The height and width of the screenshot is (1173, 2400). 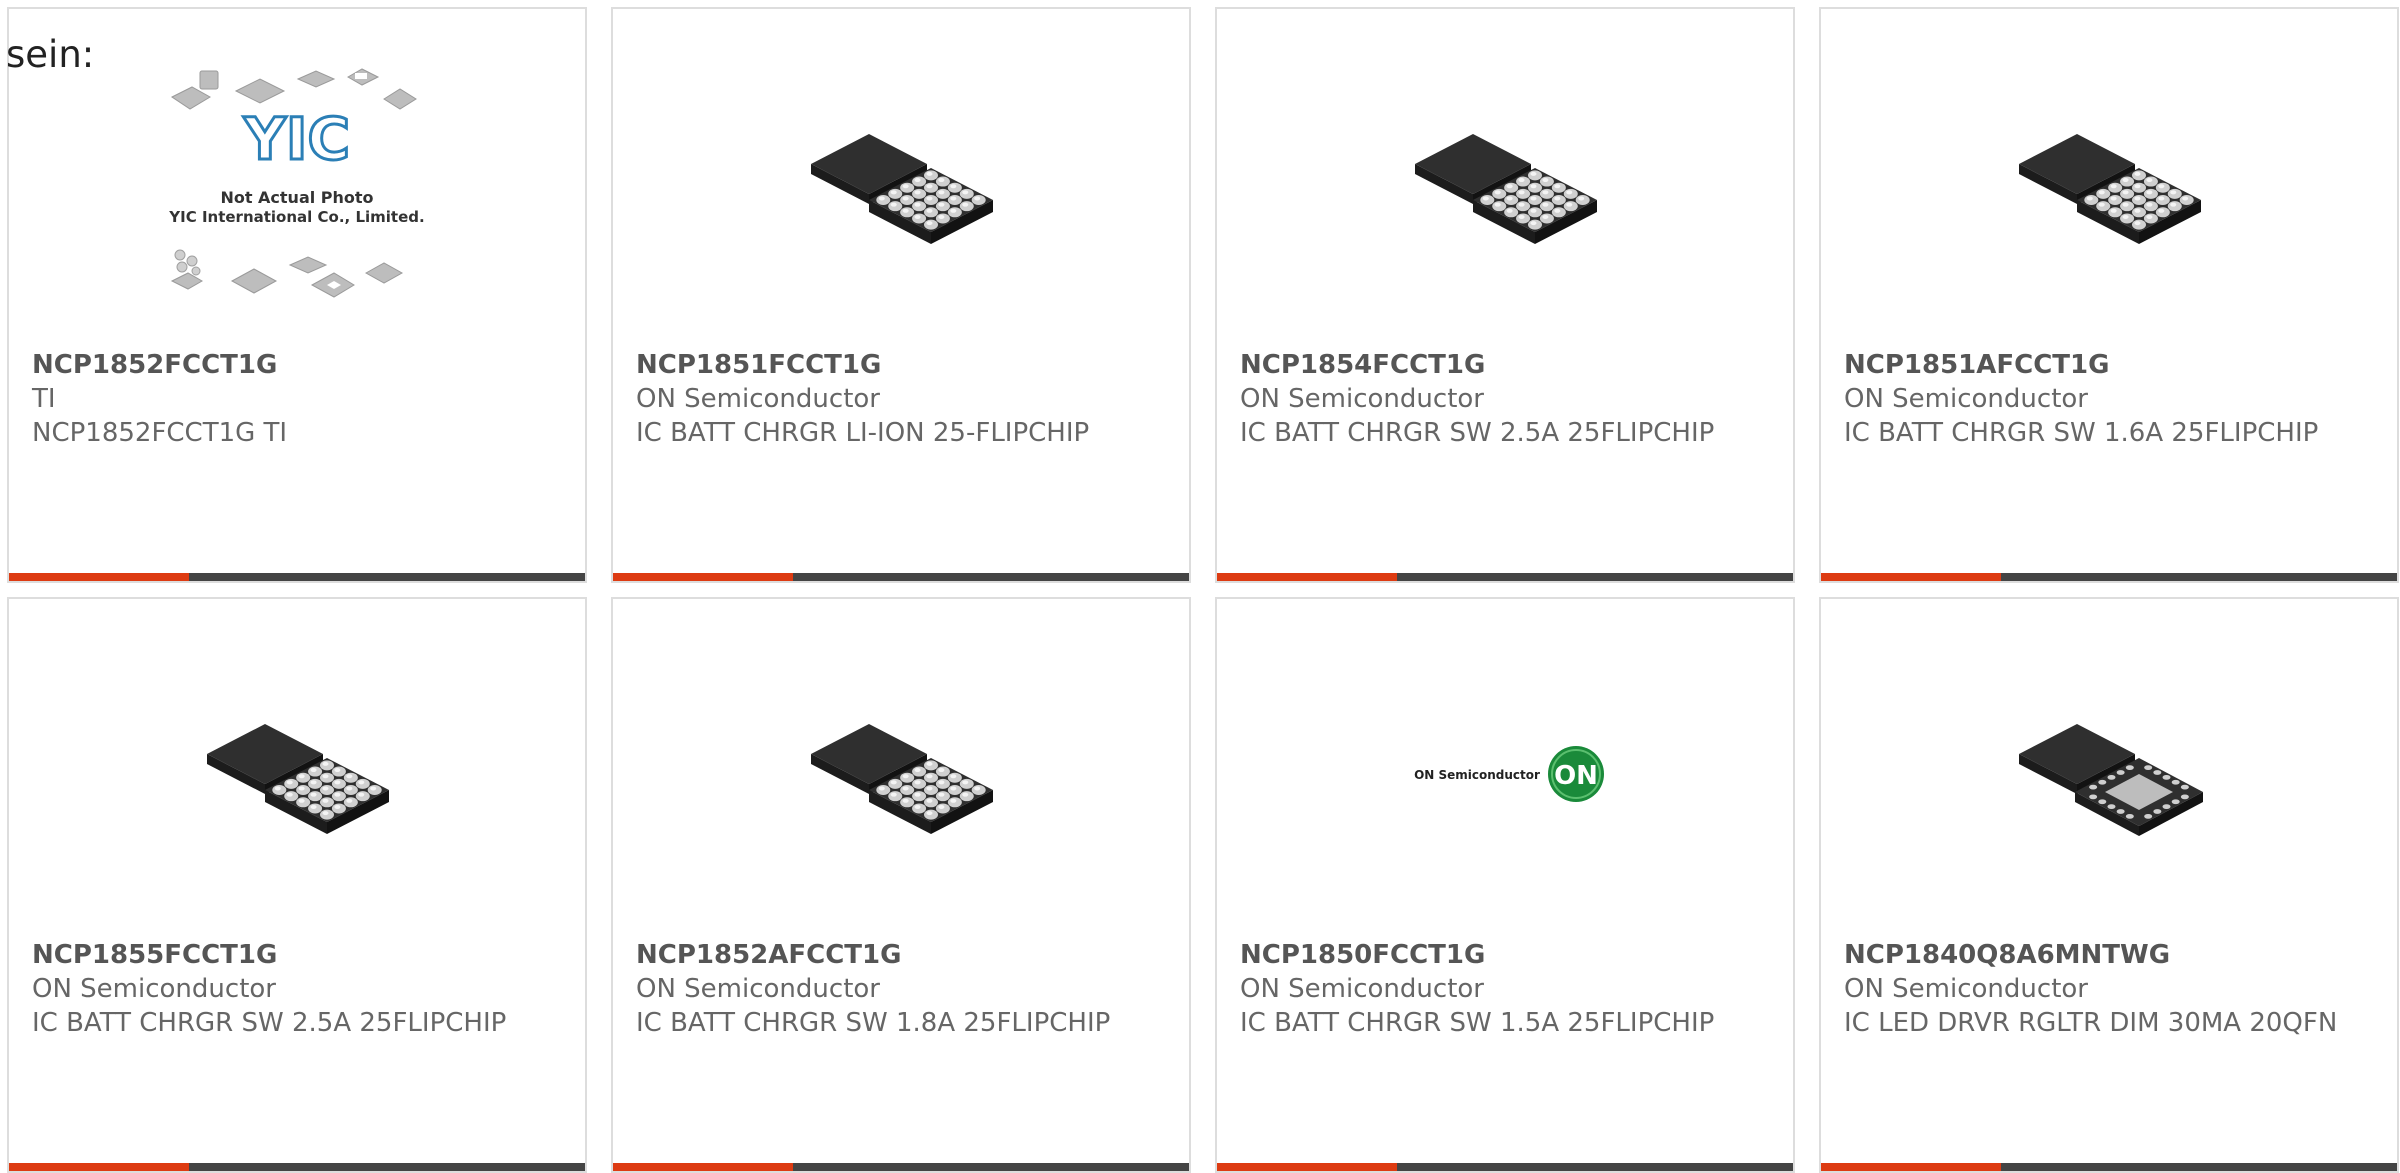 I want to click on placeholder-caption-2: YIC International Co., Limited., so click(x=296, y=217).